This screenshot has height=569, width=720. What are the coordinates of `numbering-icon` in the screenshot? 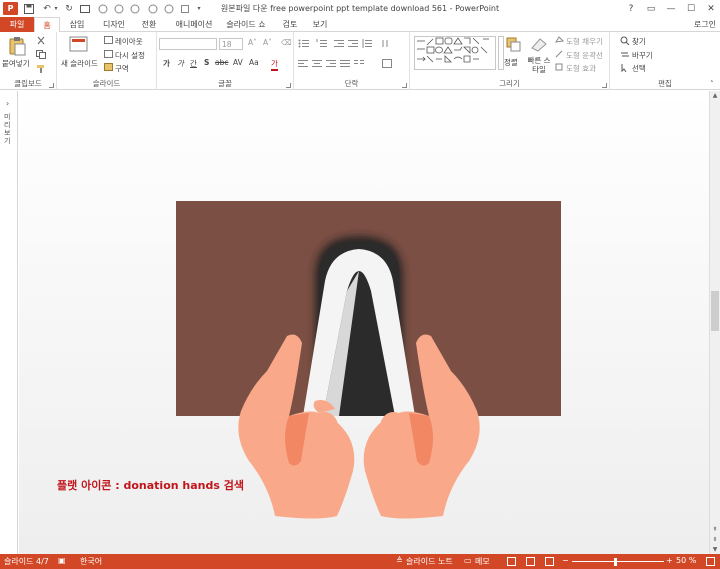 It's located at (322, 44).